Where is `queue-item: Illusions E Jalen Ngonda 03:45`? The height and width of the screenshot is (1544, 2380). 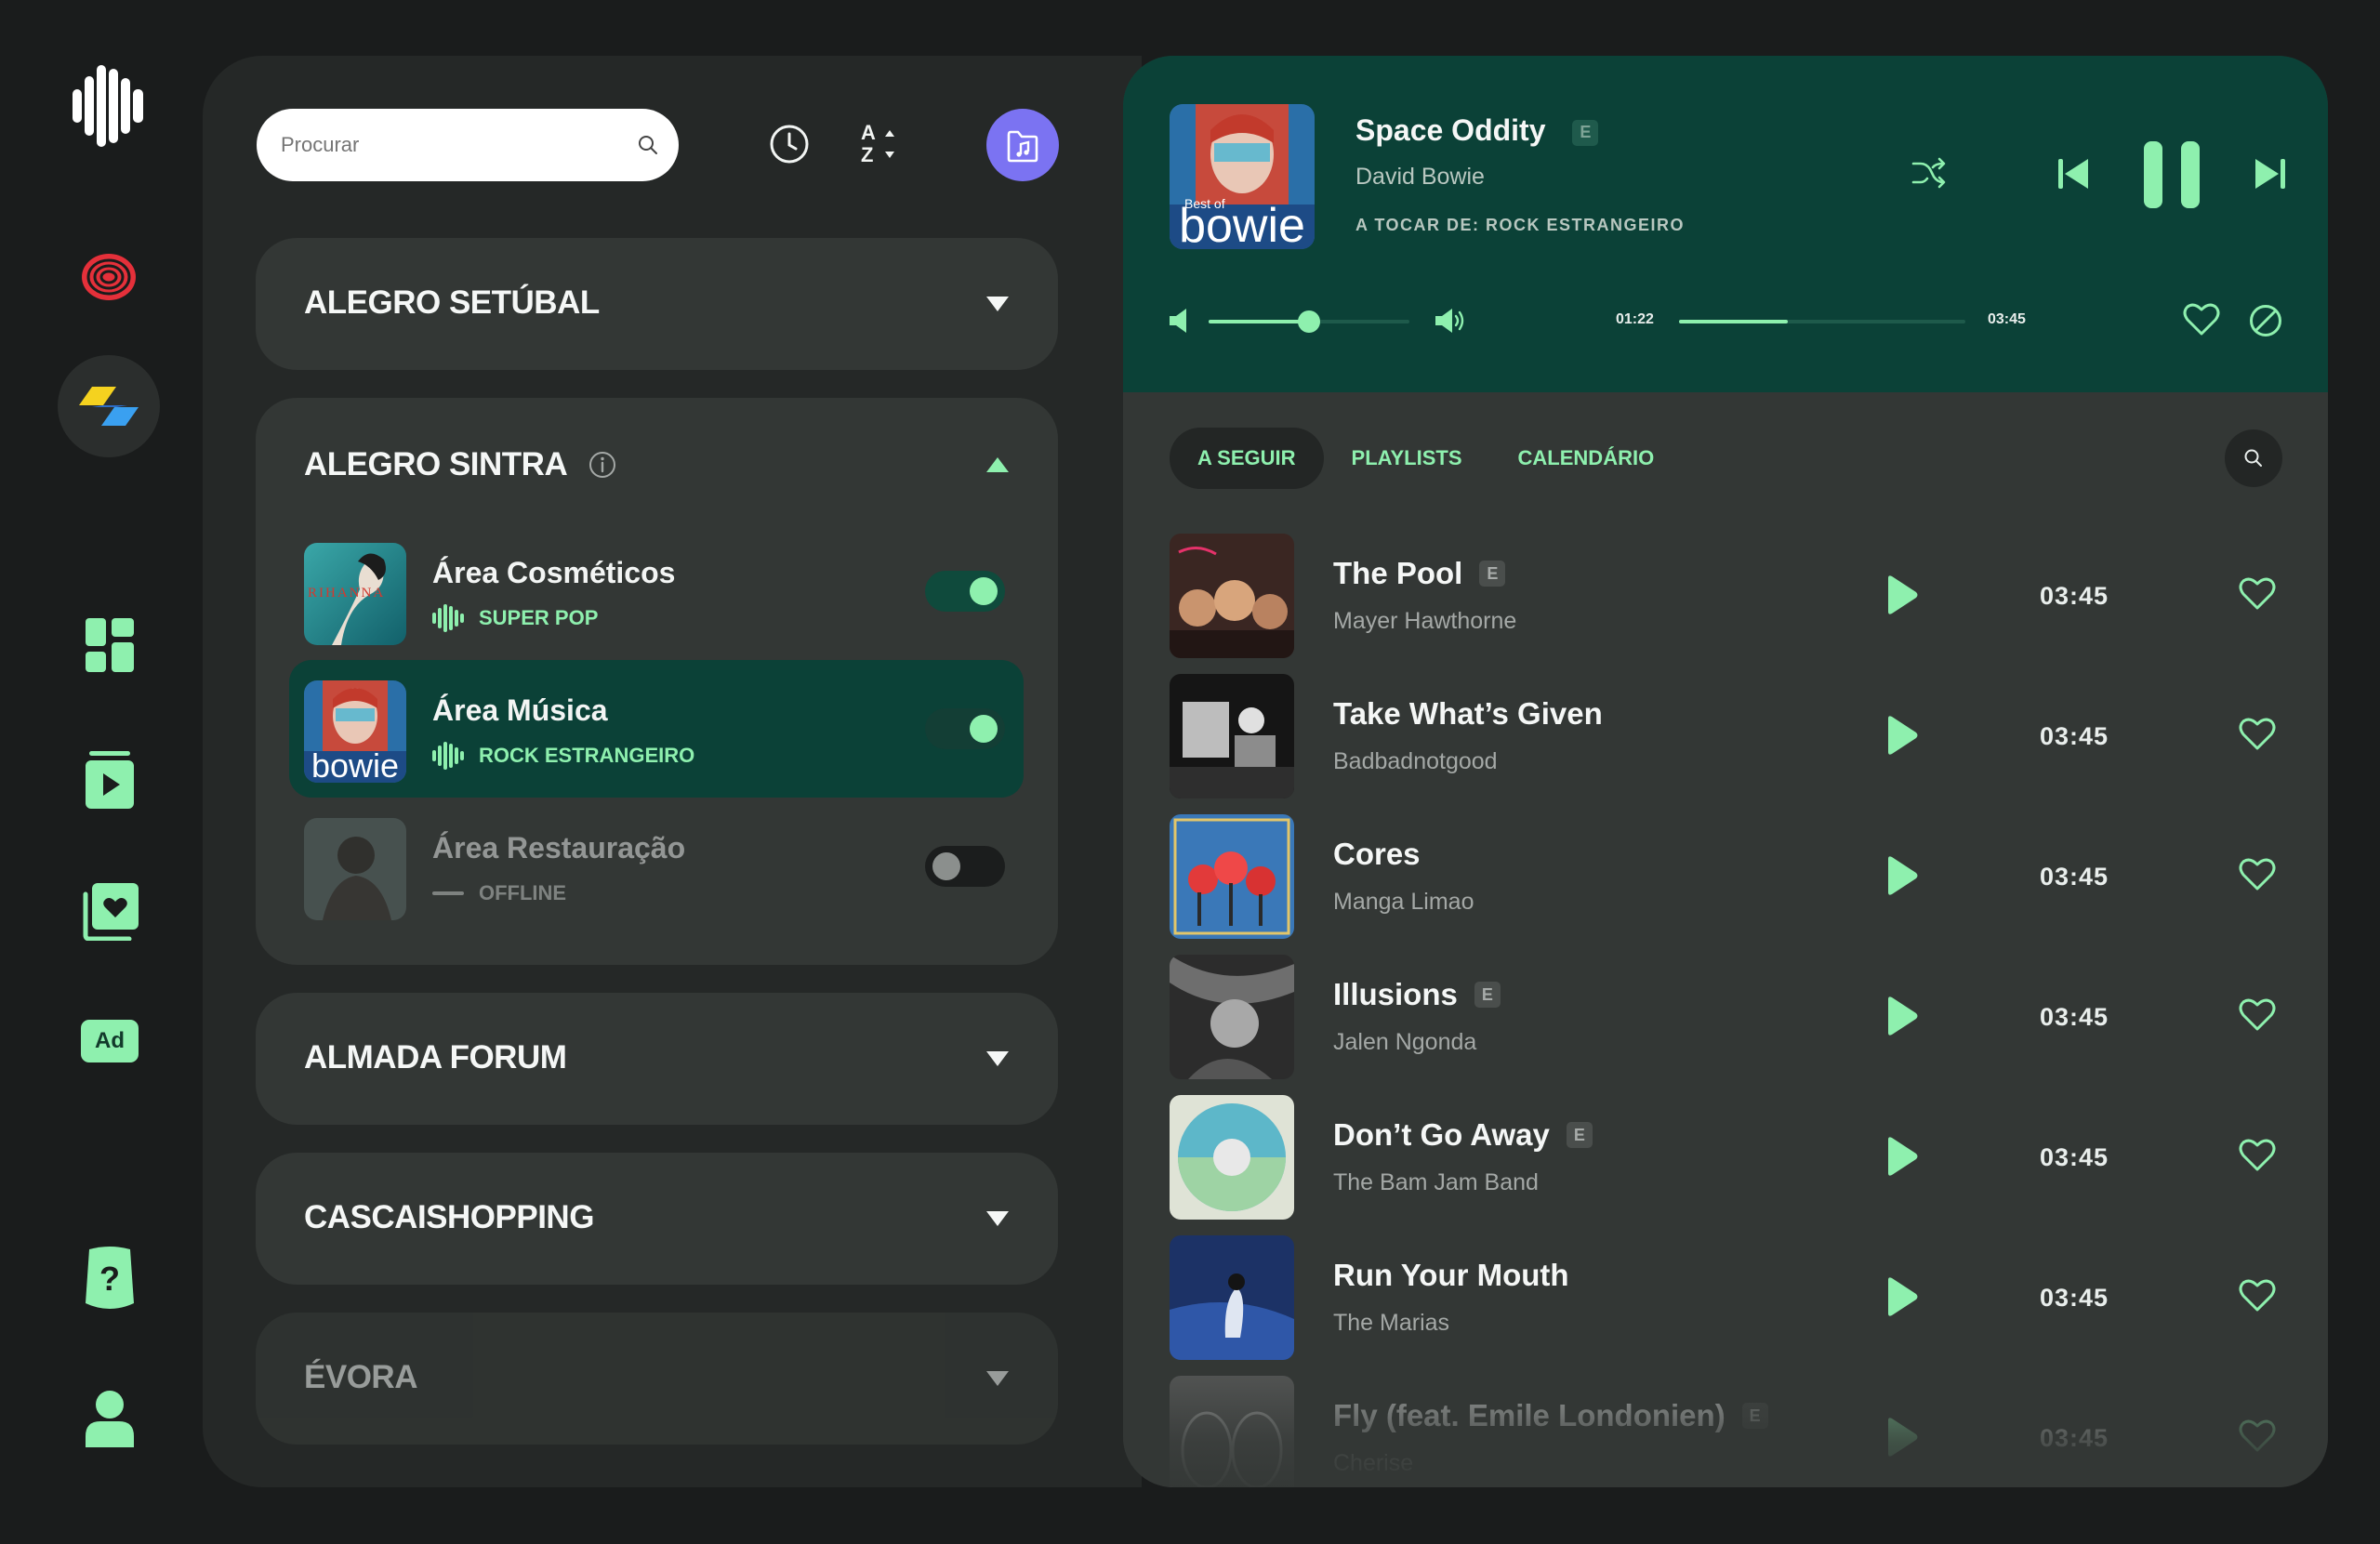 queue-item: Illusions E Jalen Ngonda 03:45 is located at coordinates (1727, 1017).